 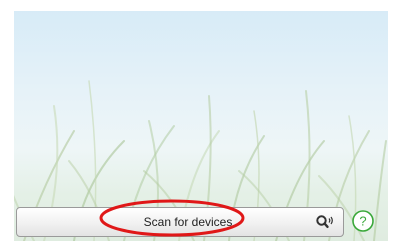 I want to click on scan-button-label: Scan for devices, so click(x=188, y=222).